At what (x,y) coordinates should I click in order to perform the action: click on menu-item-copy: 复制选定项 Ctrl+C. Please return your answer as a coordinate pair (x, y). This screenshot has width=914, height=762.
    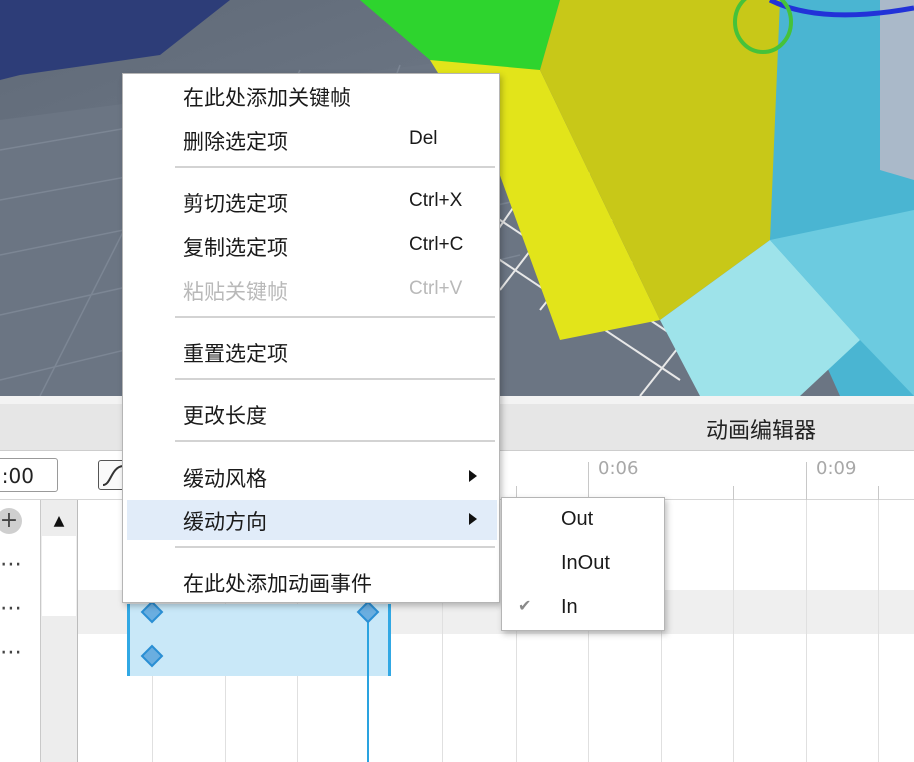
    Looking at the image, I should click on (311, 246).